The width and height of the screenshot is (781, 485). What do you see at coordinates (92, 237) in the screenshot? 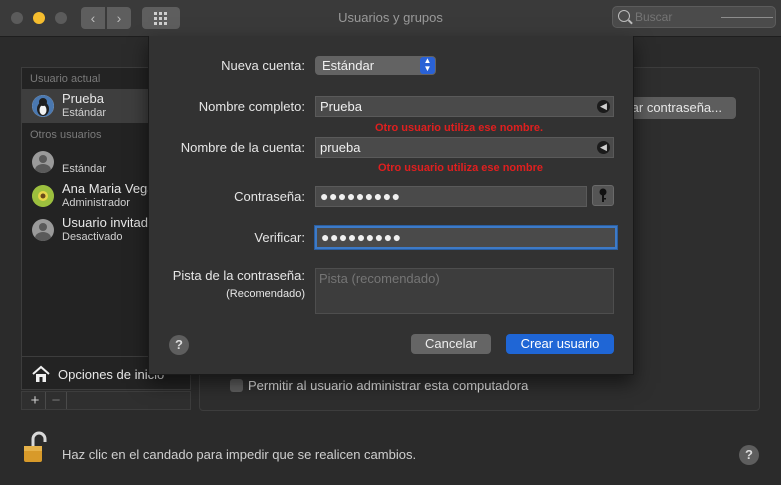
I see `user-role: Desactivado` at bounding box center [92, 237].